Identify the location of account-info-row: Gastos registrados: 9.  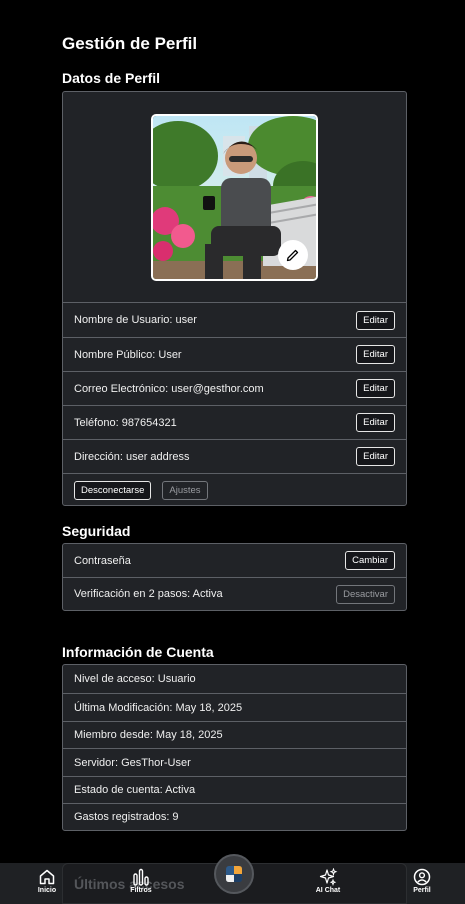
(234, 816).